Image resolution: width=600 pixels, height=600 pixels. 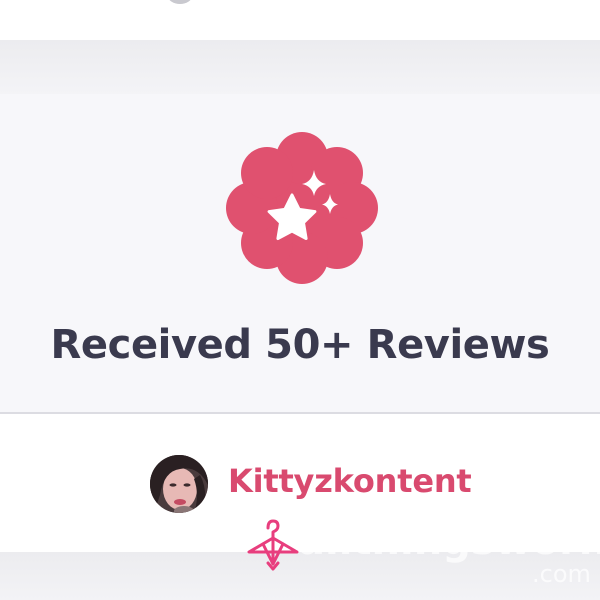 I want to click on badge-title: Received 50+ Reviews, so click(x=300, y=345).